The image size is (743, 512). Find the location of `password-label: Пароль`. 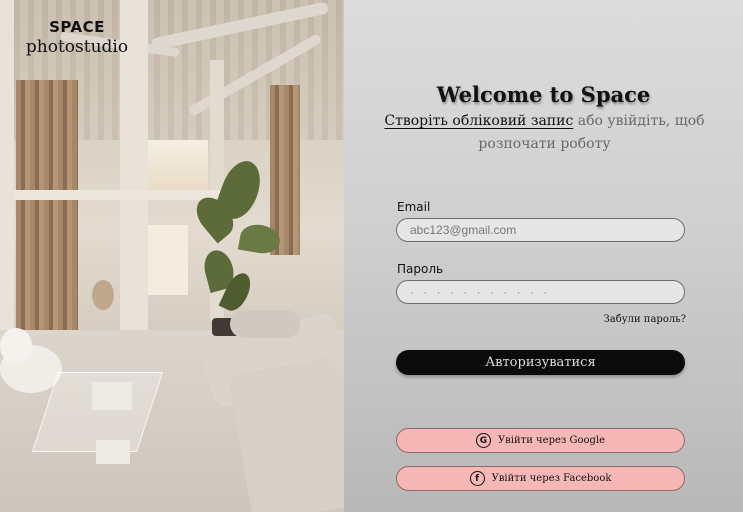

password-label: Пароль is located at coordinates (420, 269).